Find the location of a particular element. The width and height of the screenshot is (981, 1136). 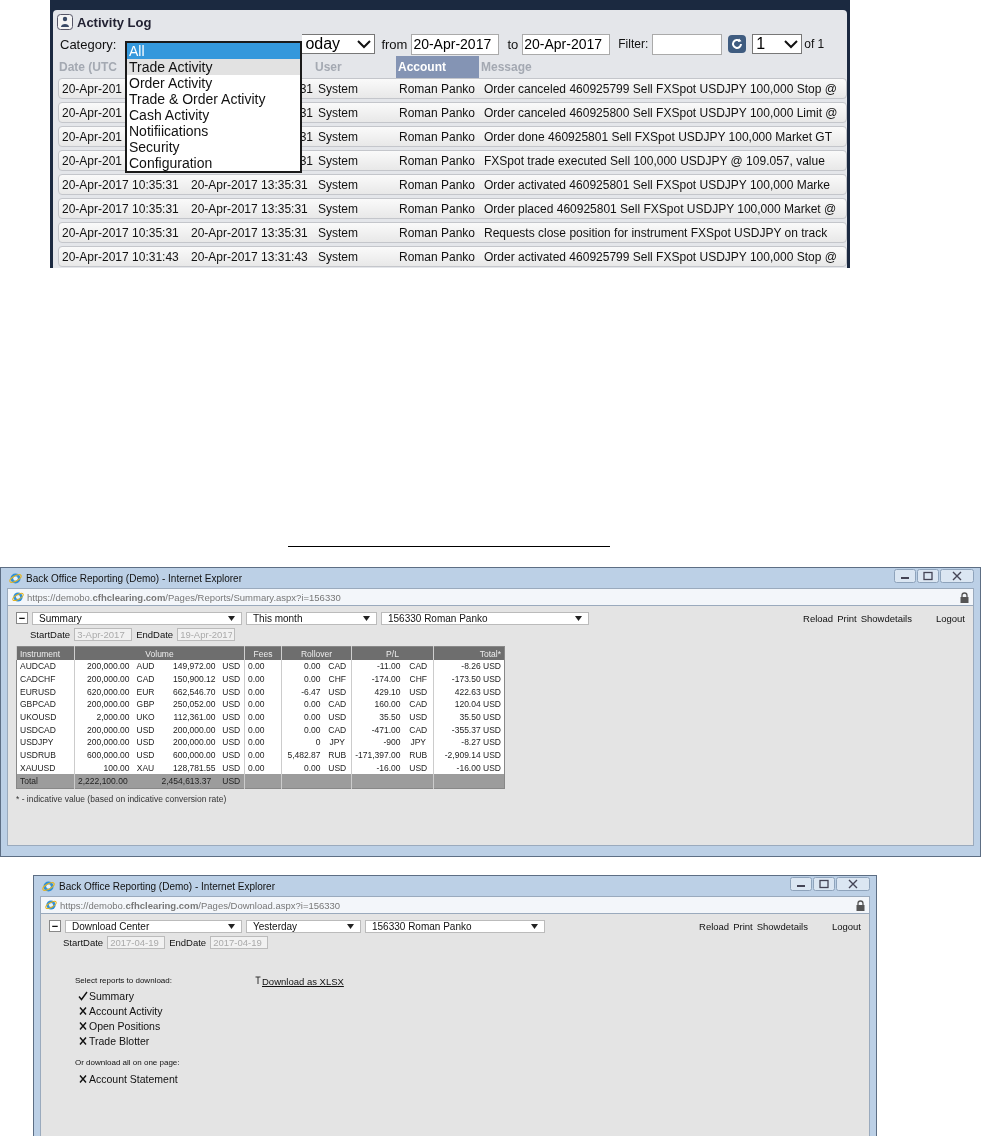

chevron-icon is located at coordinates (364, 44).